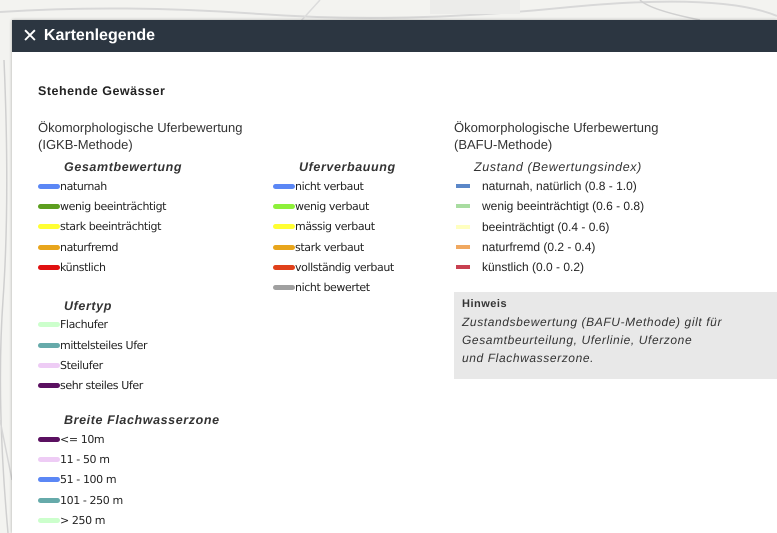 The image size is (777, 533). What do you see at coordinates (82, 439) in the screenshot?
I see `legend-label: <= 10m` at bounding box center [82, 439].